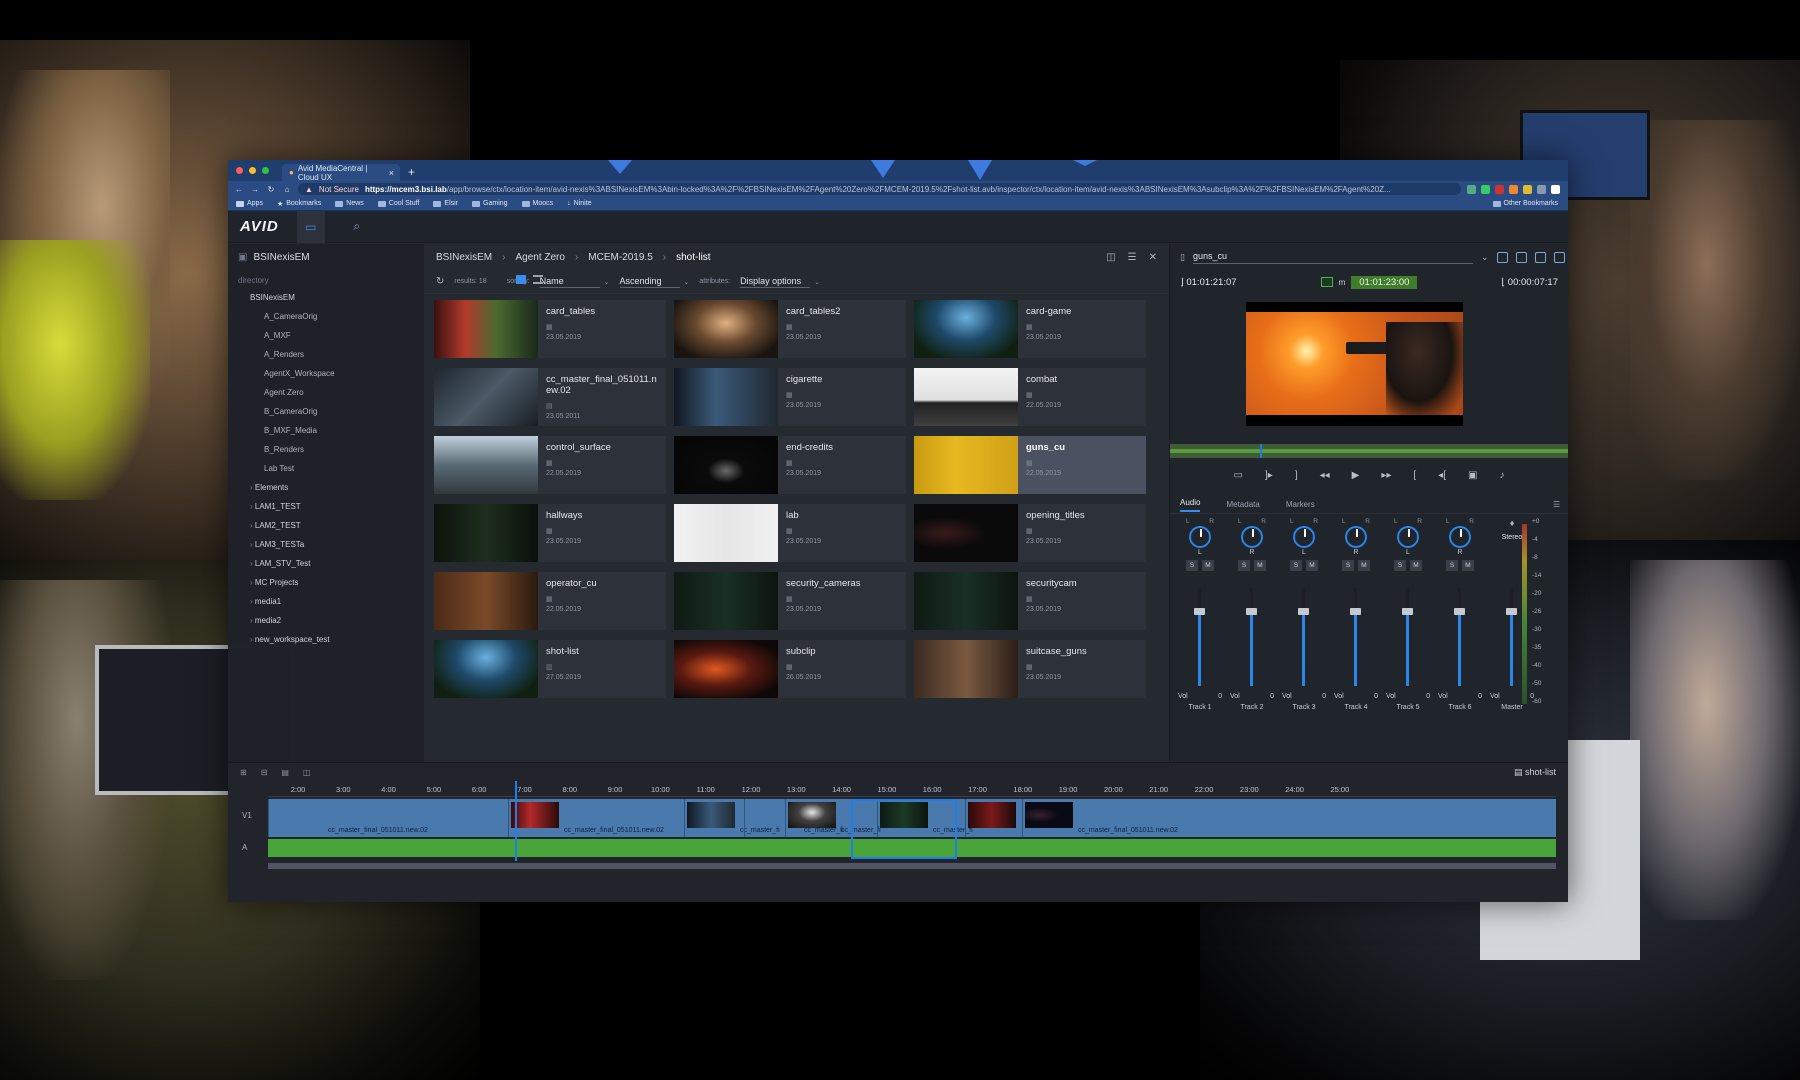  Describe the element at coordinates (326, 373) in the screenshot. I see `sidebar-item: AgentX_Workspace` at that location.